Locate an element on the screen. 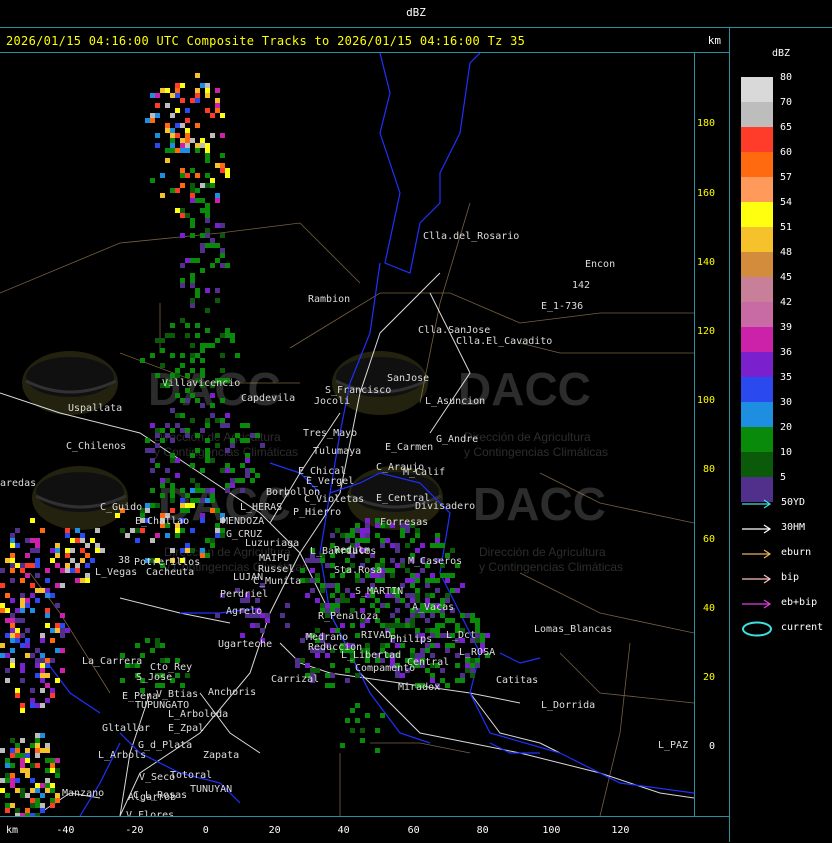  place-label: Jocoli is located at coordinates (332, 401).